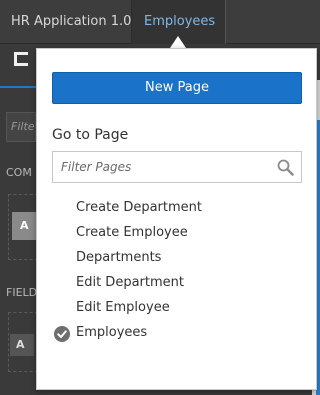 The image size is (320, 395). I want to click on page-item-employees: Employees, so click(177, 332).